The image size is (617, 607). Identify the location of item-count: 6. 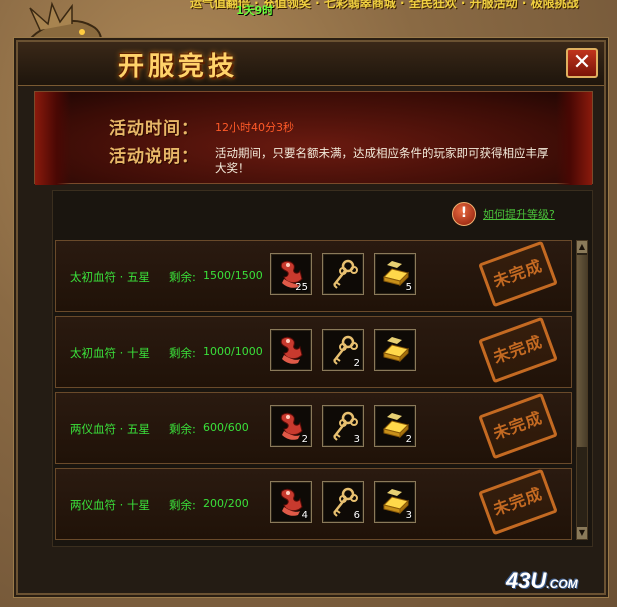
(356, 515).